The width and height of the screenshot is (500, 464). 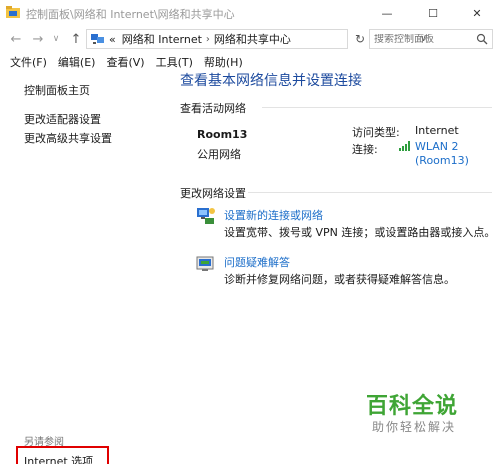 I want to click on new-connection-icon, so click(x=206, y=216).